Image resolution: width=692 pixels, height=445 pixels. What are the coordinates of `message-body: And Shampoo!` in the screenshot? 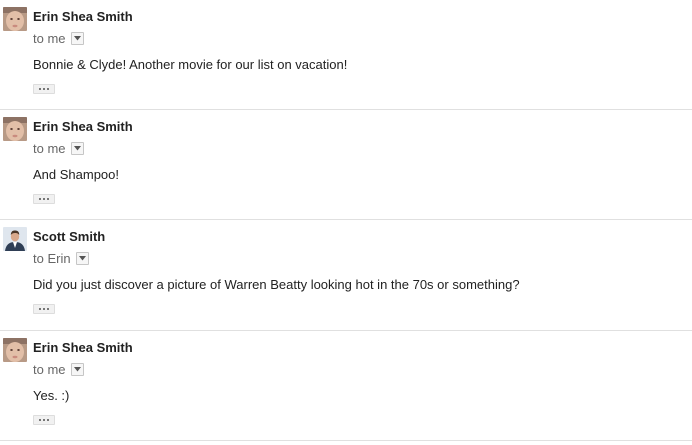 It's located at (76, 174).